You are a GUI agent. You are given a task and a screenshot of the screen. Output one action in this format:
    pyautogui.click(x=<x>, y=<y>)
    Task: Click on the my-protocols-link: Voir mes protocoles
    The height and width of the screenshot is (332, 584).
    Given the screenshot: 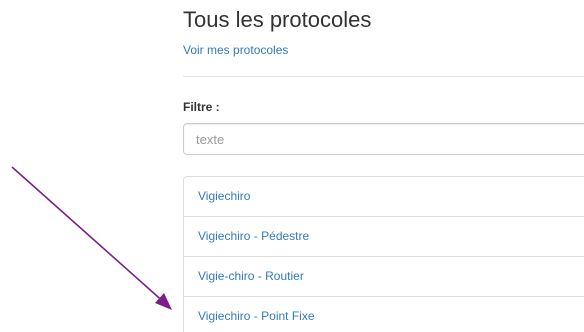 What is the action you would take?
    pyautogui.click(x=235, y=50)
    